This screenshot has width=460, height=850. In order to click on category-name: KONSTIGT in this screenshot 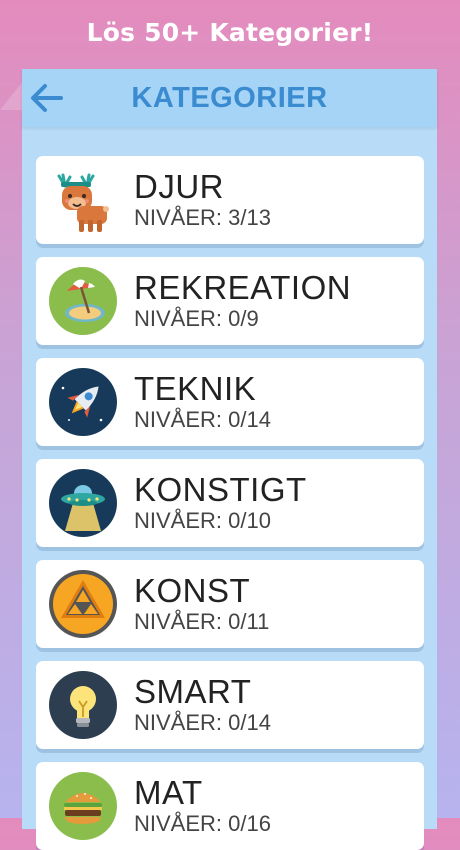, I will do `click(220, 489)`.